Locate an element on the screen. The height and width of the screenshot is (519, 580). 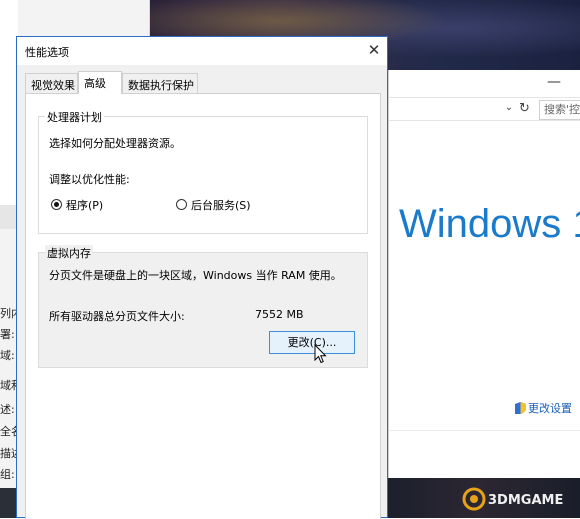
tab-advanced: 高级 is located at coordinates (100, 82).